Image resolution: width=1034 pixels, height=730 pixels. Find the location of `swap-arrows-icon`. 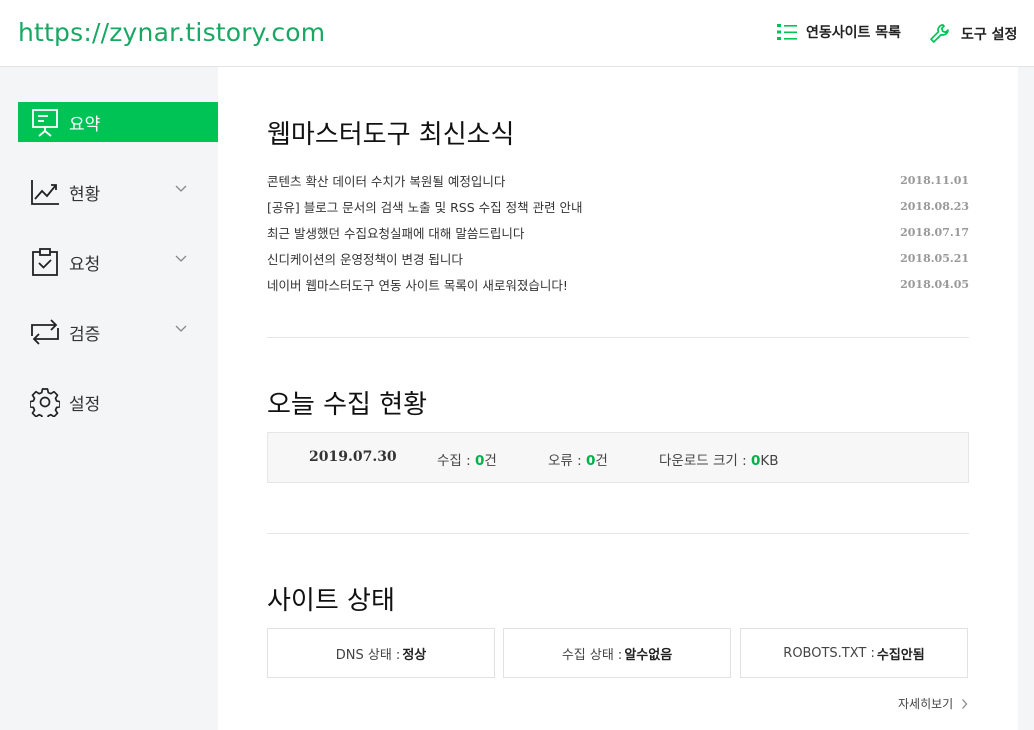

swap-arrows-icon is located at coordinates (45, 332).